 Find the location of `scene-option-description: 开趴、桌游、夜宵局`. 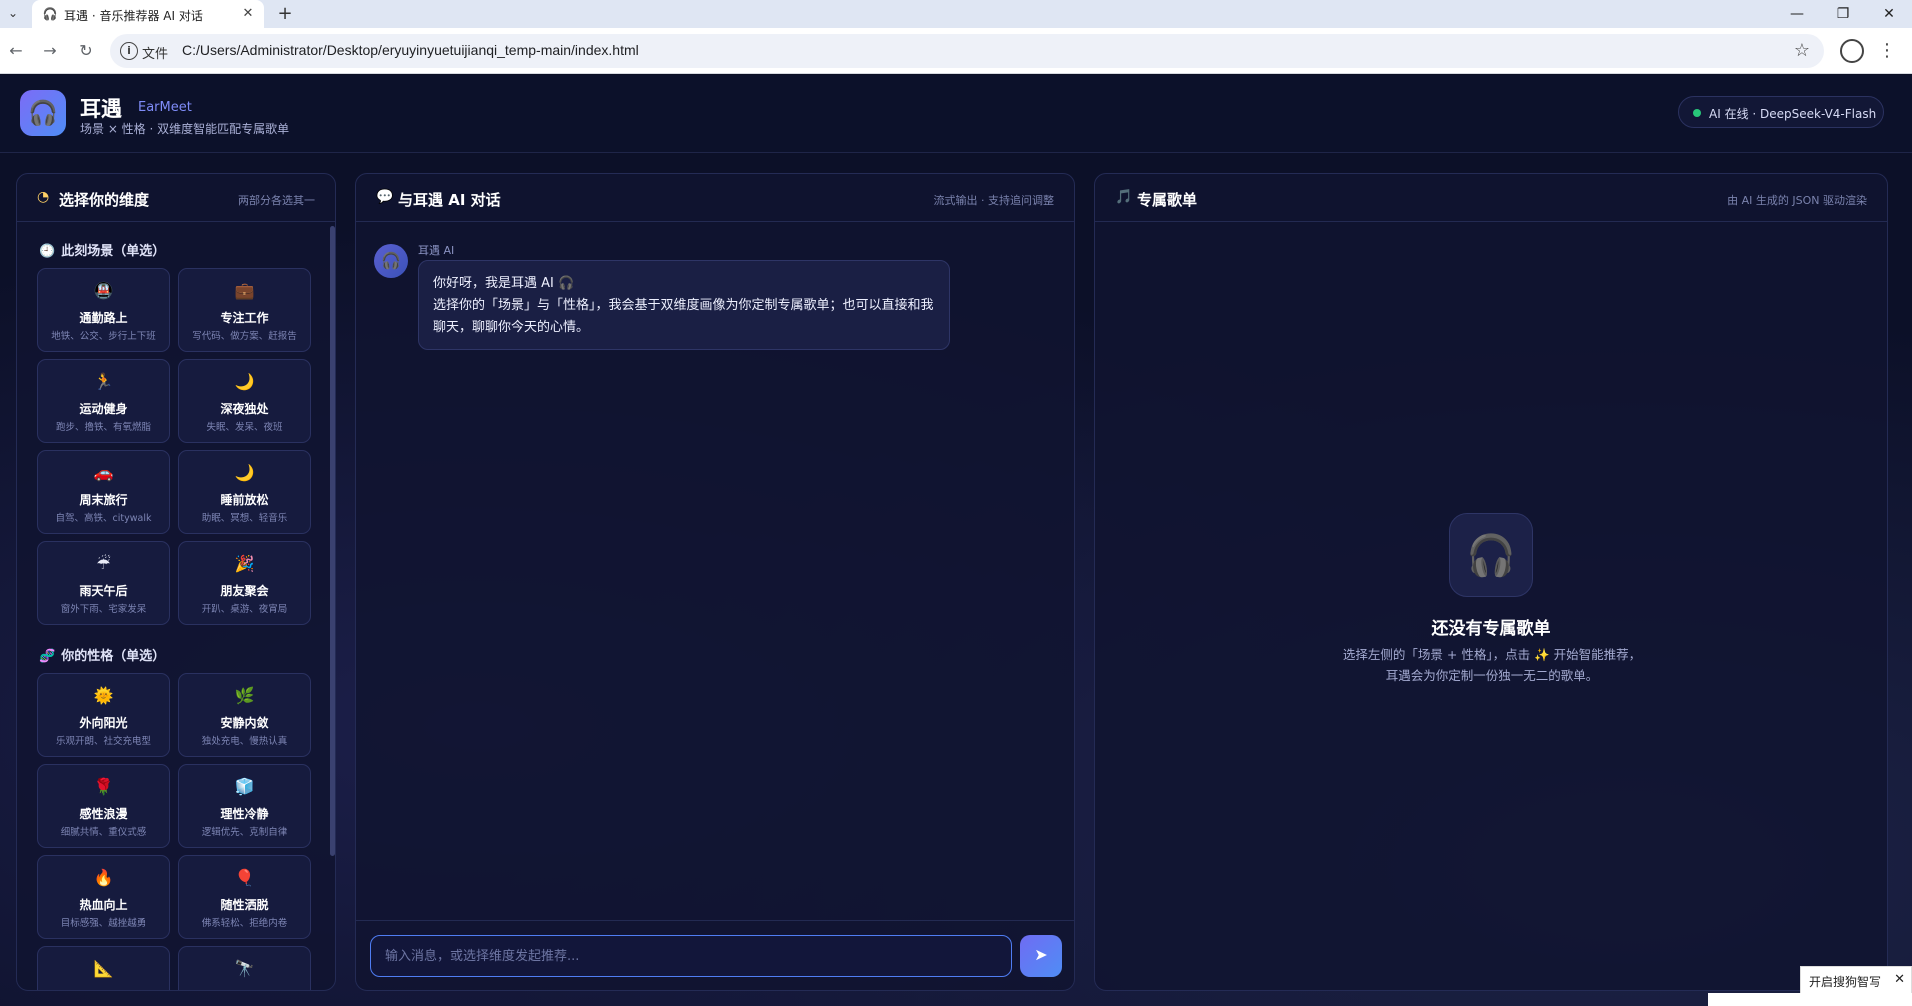

scene-option-description: 开趴、桌游、夜宵局 is located at coordinates (244, 609).